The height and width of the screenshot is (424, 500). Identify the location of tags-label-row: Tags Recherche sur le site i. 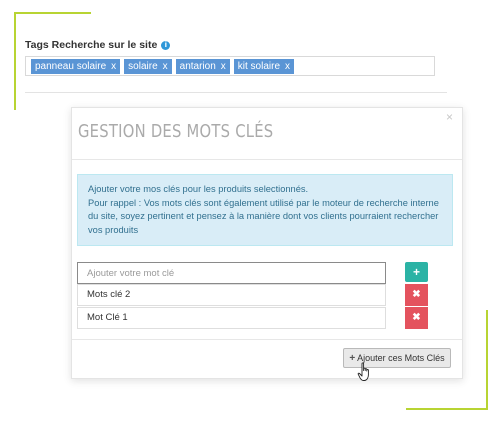
(230, 45).